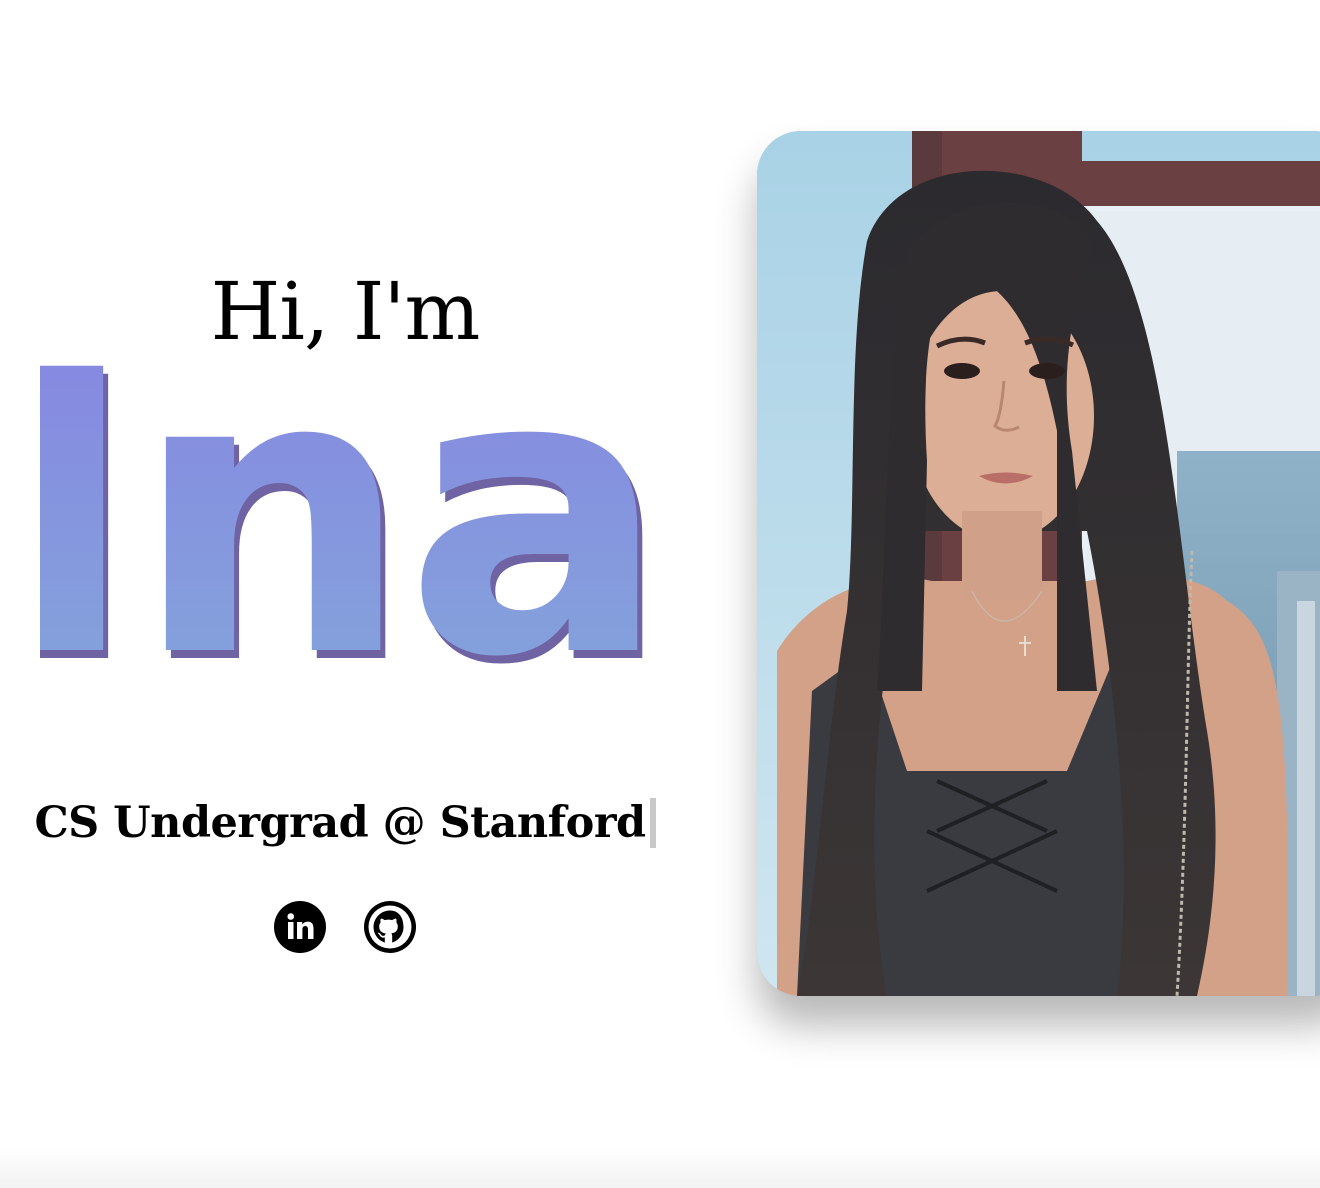  I want to click on name-heading: Ina Ina, so click(350, 520).